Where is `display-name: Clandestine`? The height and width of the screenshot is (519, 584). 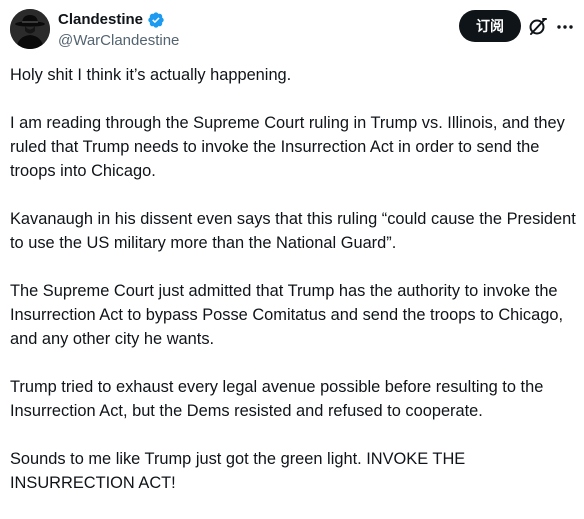 display-name: Clandestine is located at coordinates (100, 20).